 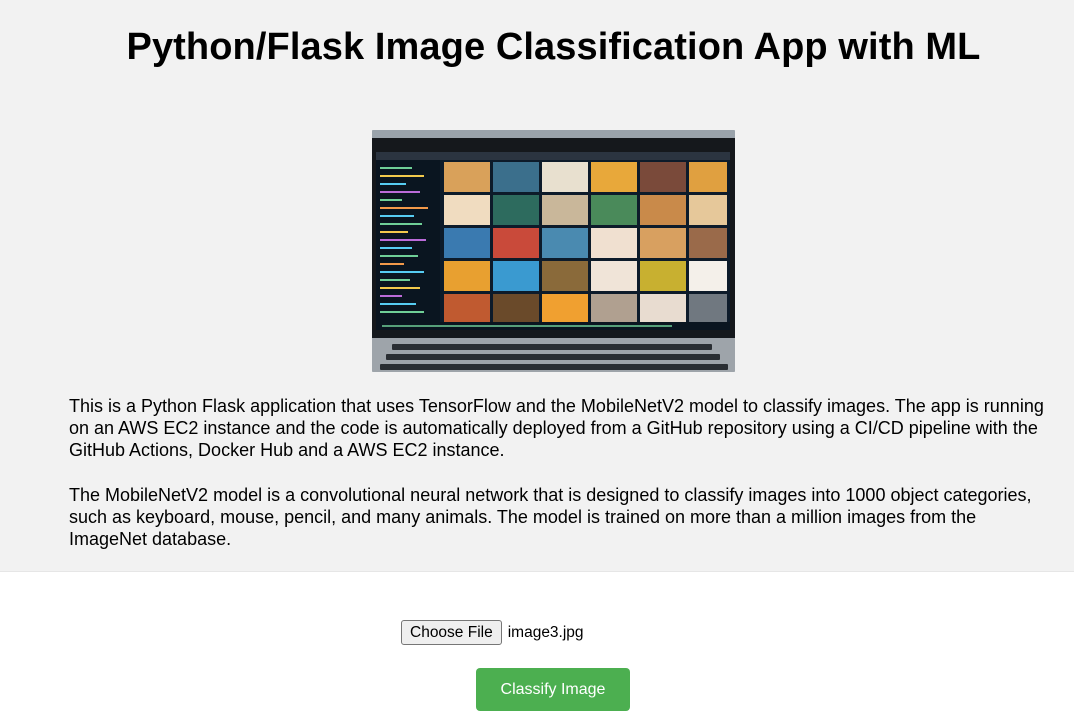 I want to click on classify-image-button: Classify Image, so click(x=553, y=689).